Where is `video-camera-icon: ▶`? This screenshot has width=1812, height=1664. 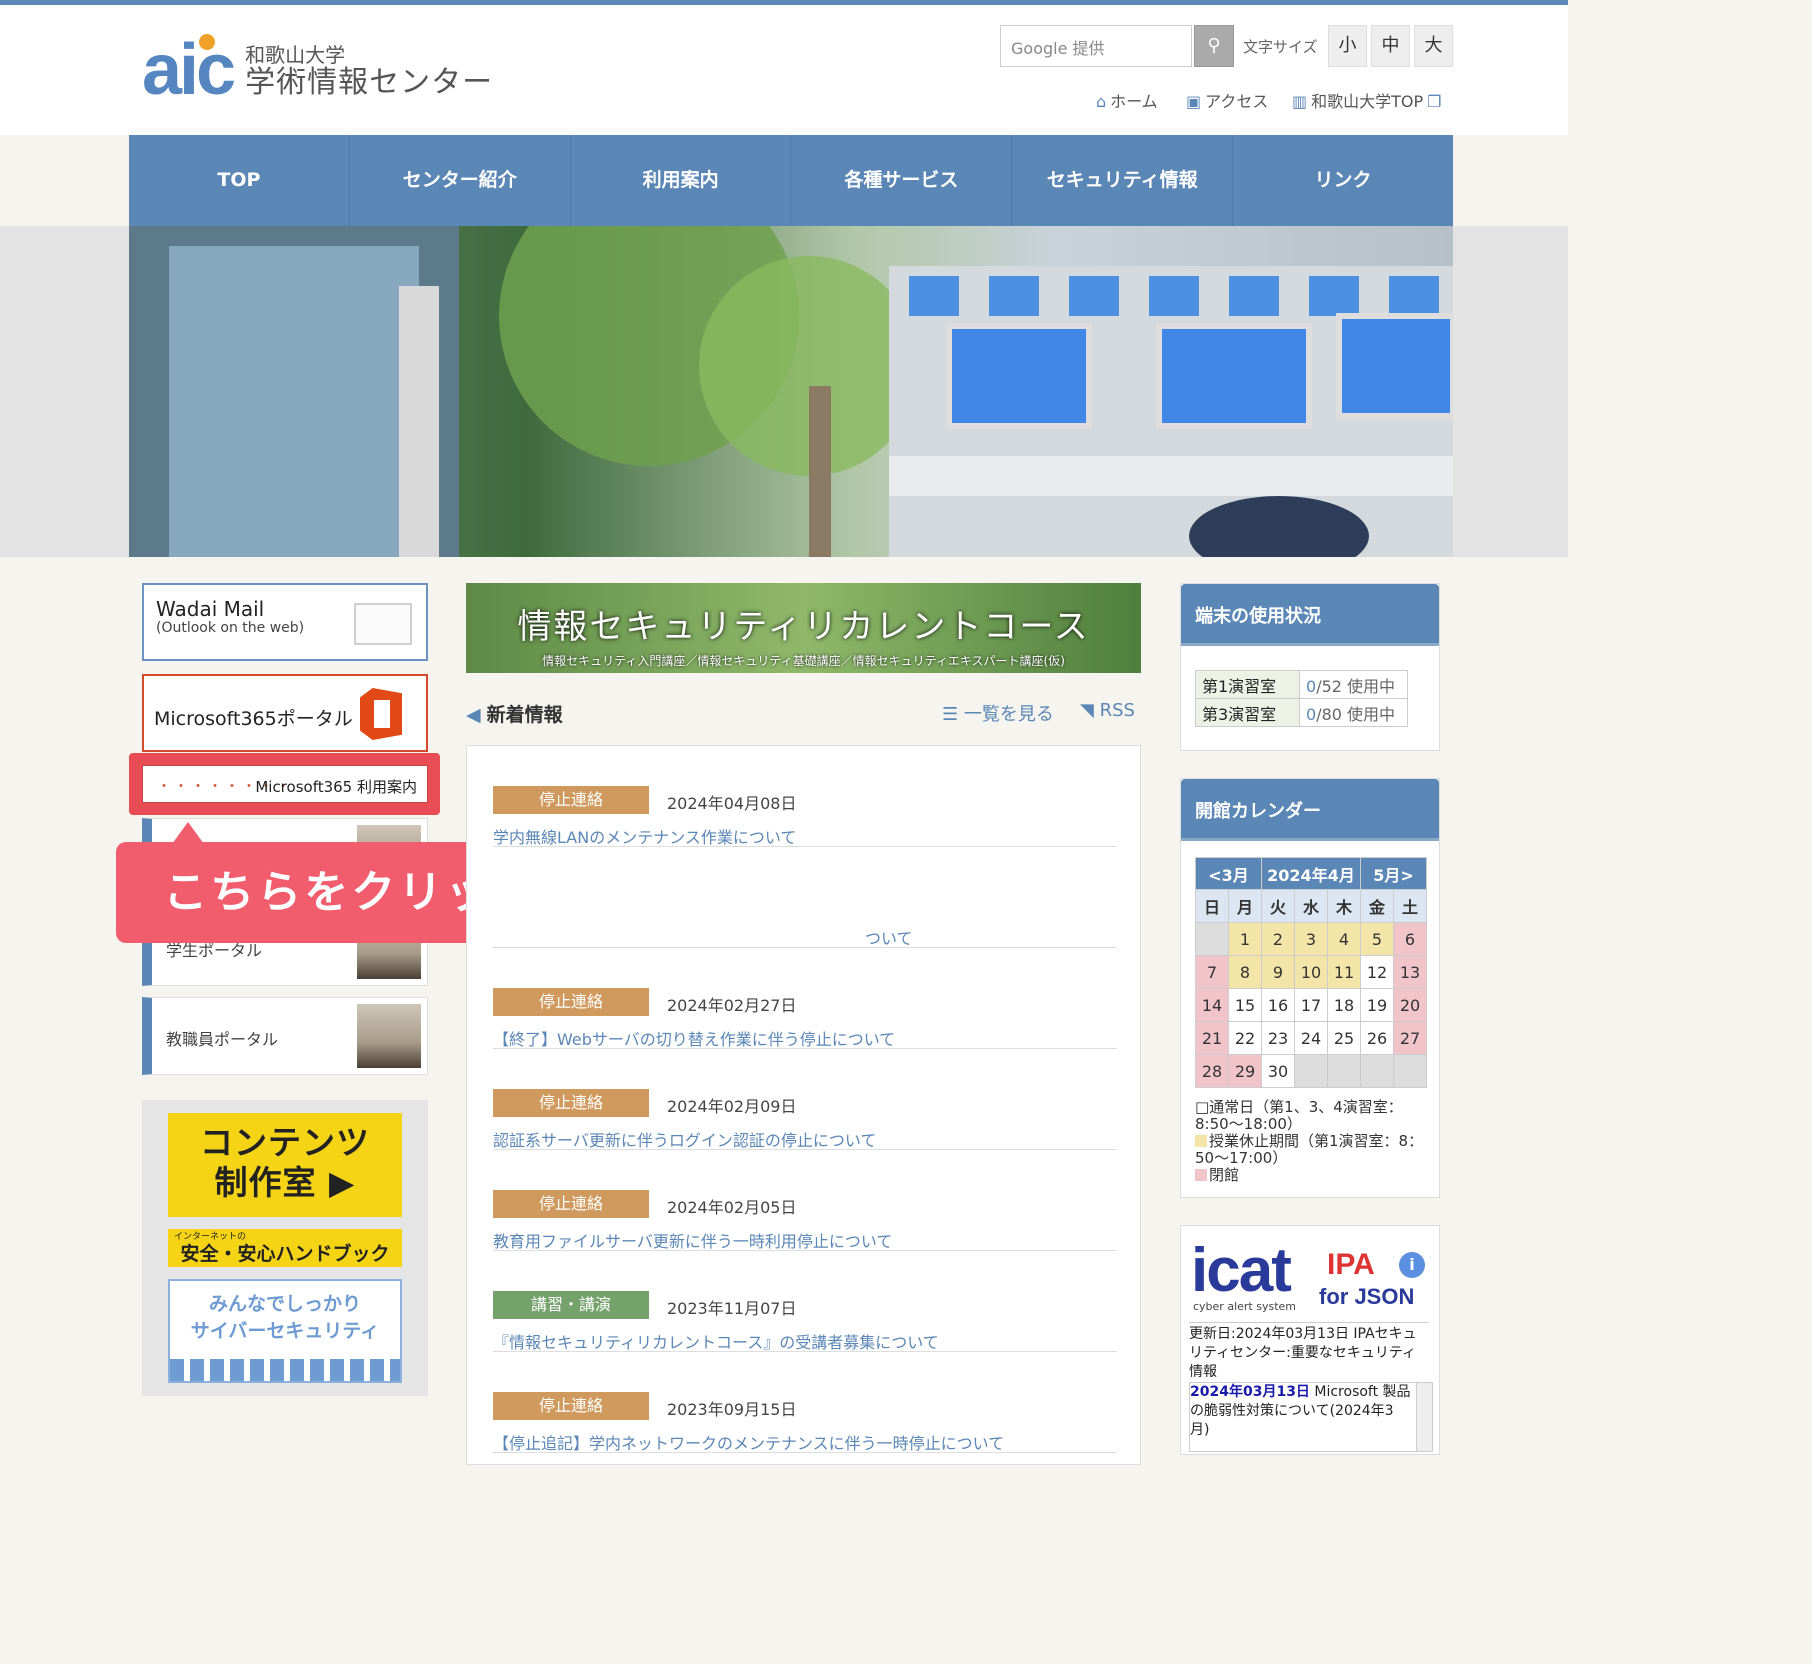
video-camera-icon: ▶ is located at coordinates (342, 1182).